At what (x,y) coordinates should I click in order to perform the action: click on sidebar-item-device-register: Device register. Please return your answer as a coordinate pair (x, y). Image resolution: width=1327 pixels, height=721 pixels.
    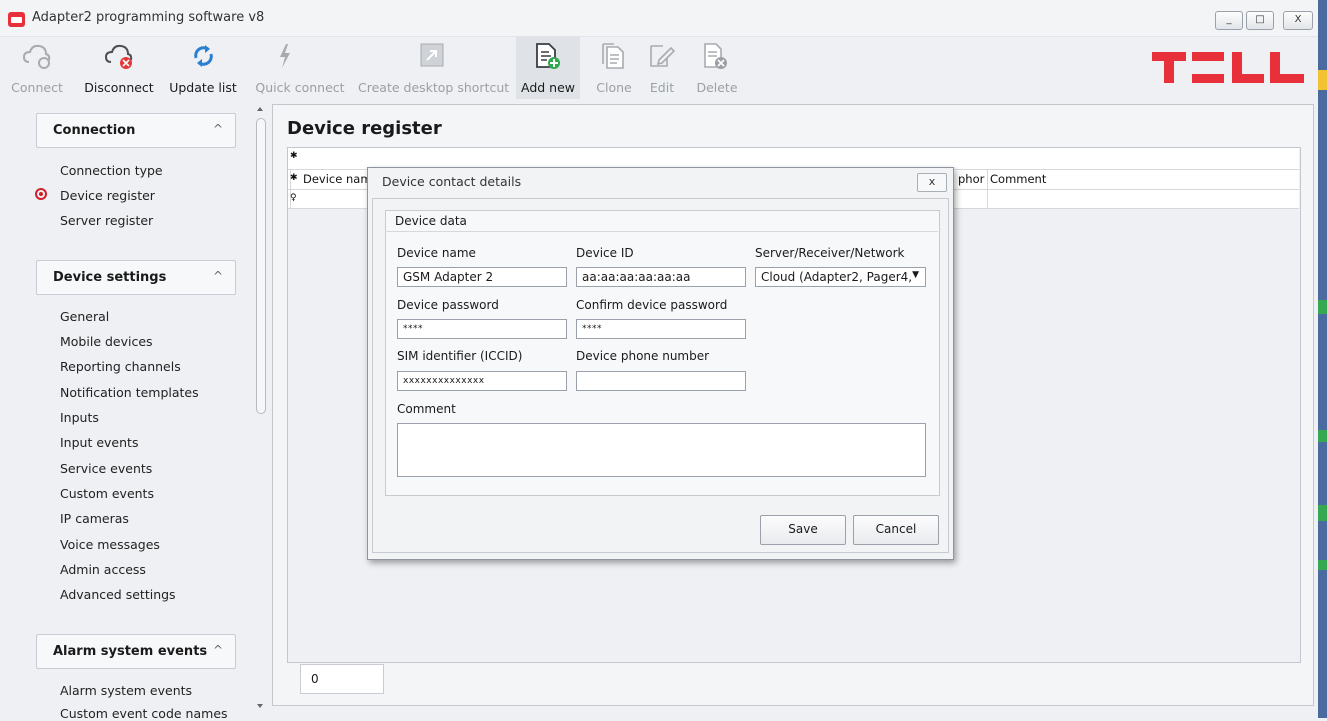
    Looking at the image, I should click on (107, 195).